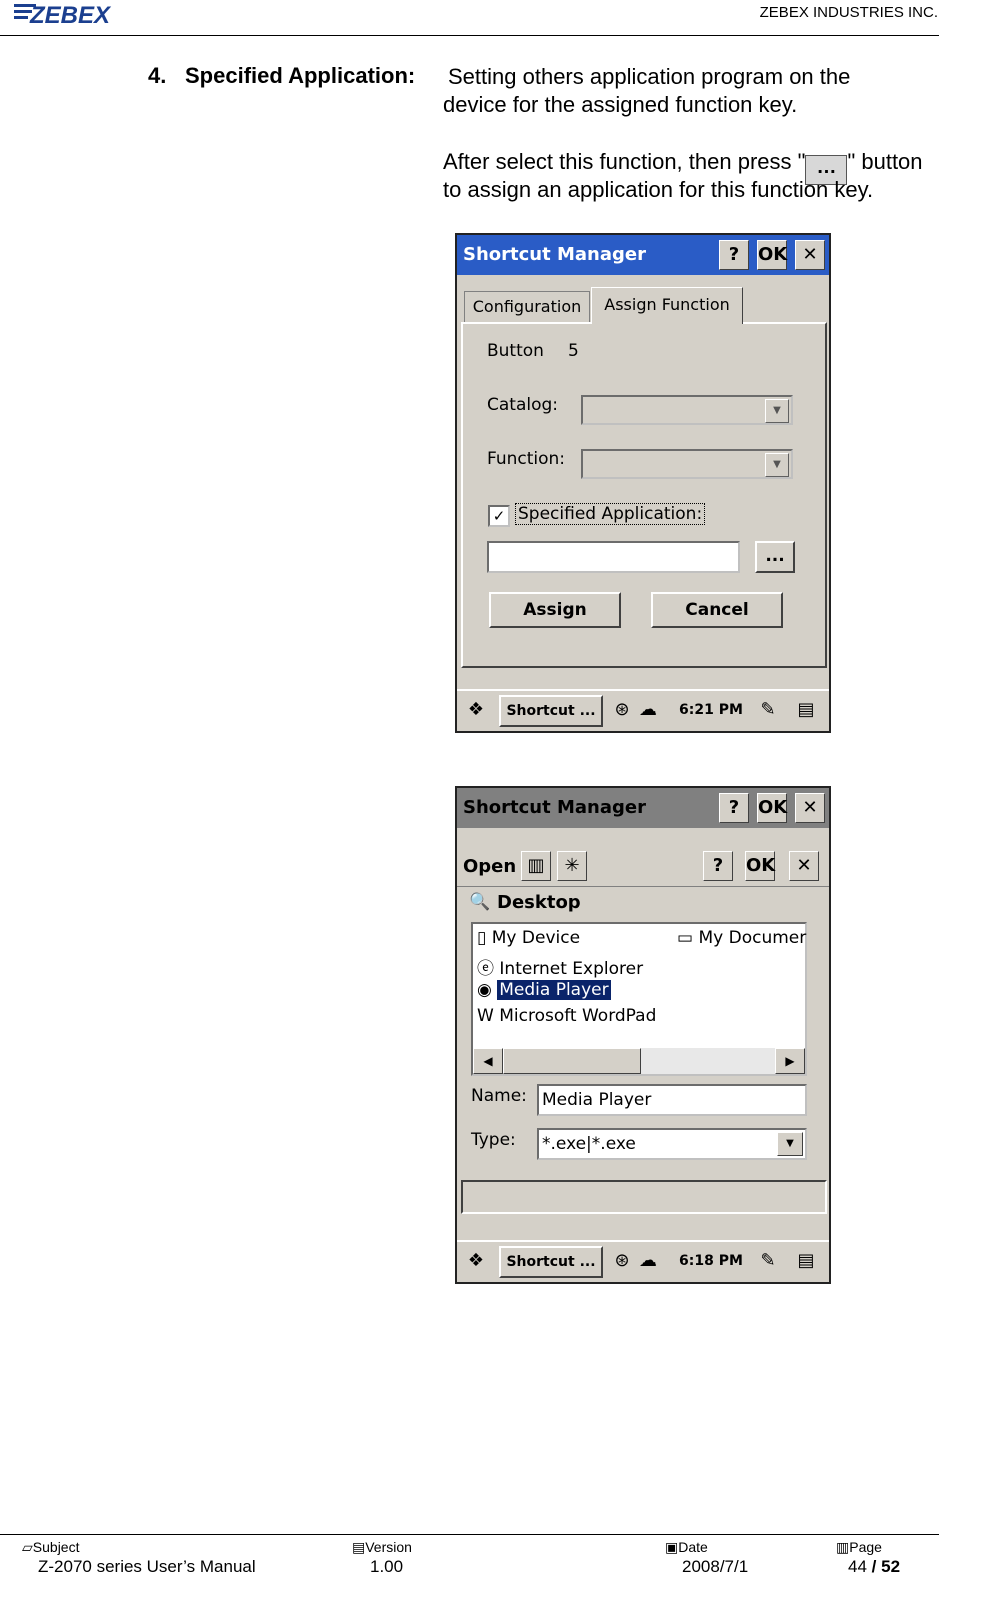 The image size is (989, 1597). Describe the element at coordinates (157, 75) in the screenshot. I see `section-number: 4.` at that location.